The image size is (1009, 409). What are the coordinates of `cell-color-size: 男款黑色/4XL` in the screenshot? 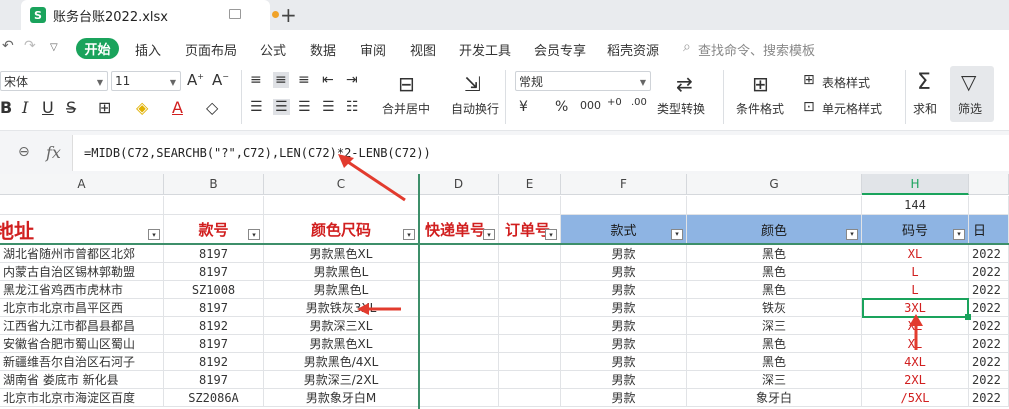 It's located at (341, 362).